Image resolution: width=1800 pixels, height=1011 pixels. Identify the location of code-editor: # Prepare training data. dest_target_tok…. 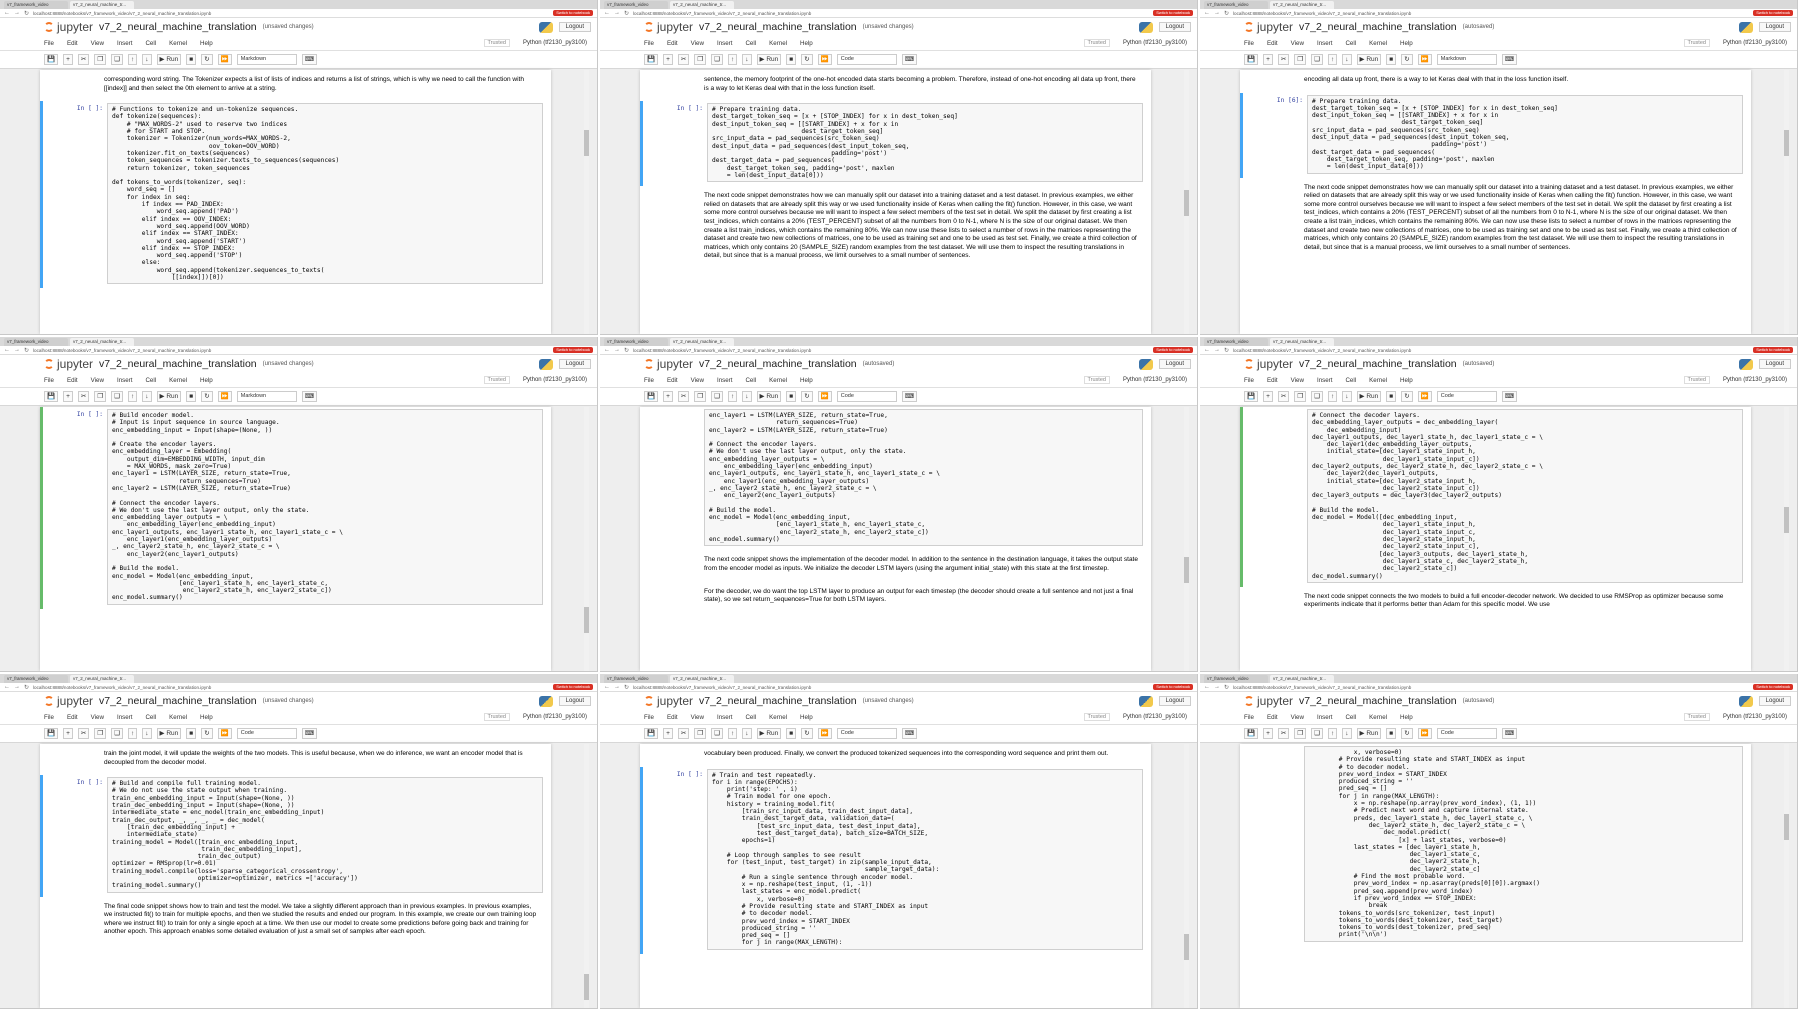
(1525, 134).